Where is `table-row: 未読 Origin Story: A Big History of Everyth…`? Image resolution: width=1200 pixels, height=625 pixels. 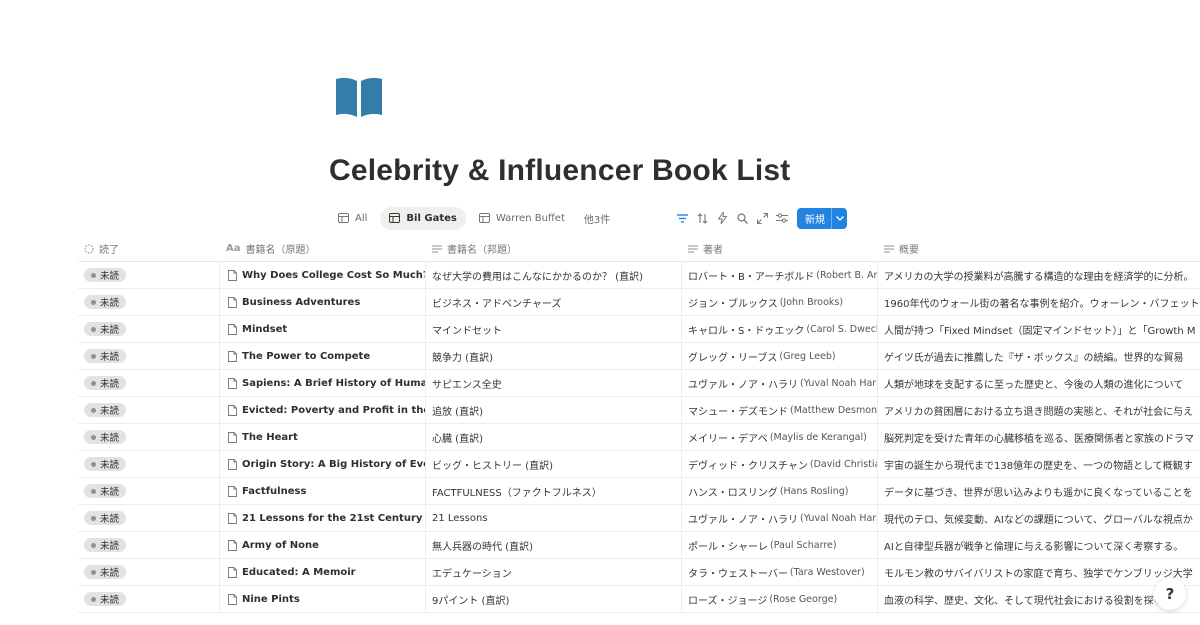 table-row: 未読 Origin Story: A Big History of Everyth… is located at coordinates (639, 464).